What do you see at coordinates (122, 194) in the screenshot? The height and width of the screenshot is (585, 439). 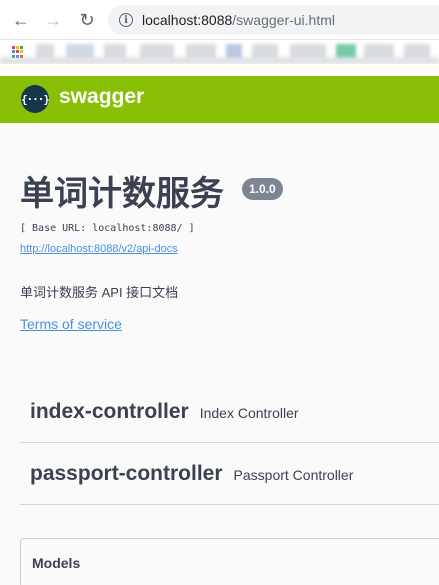 I see `page-title: 单词计数服务` at bounding box center [122, 194].